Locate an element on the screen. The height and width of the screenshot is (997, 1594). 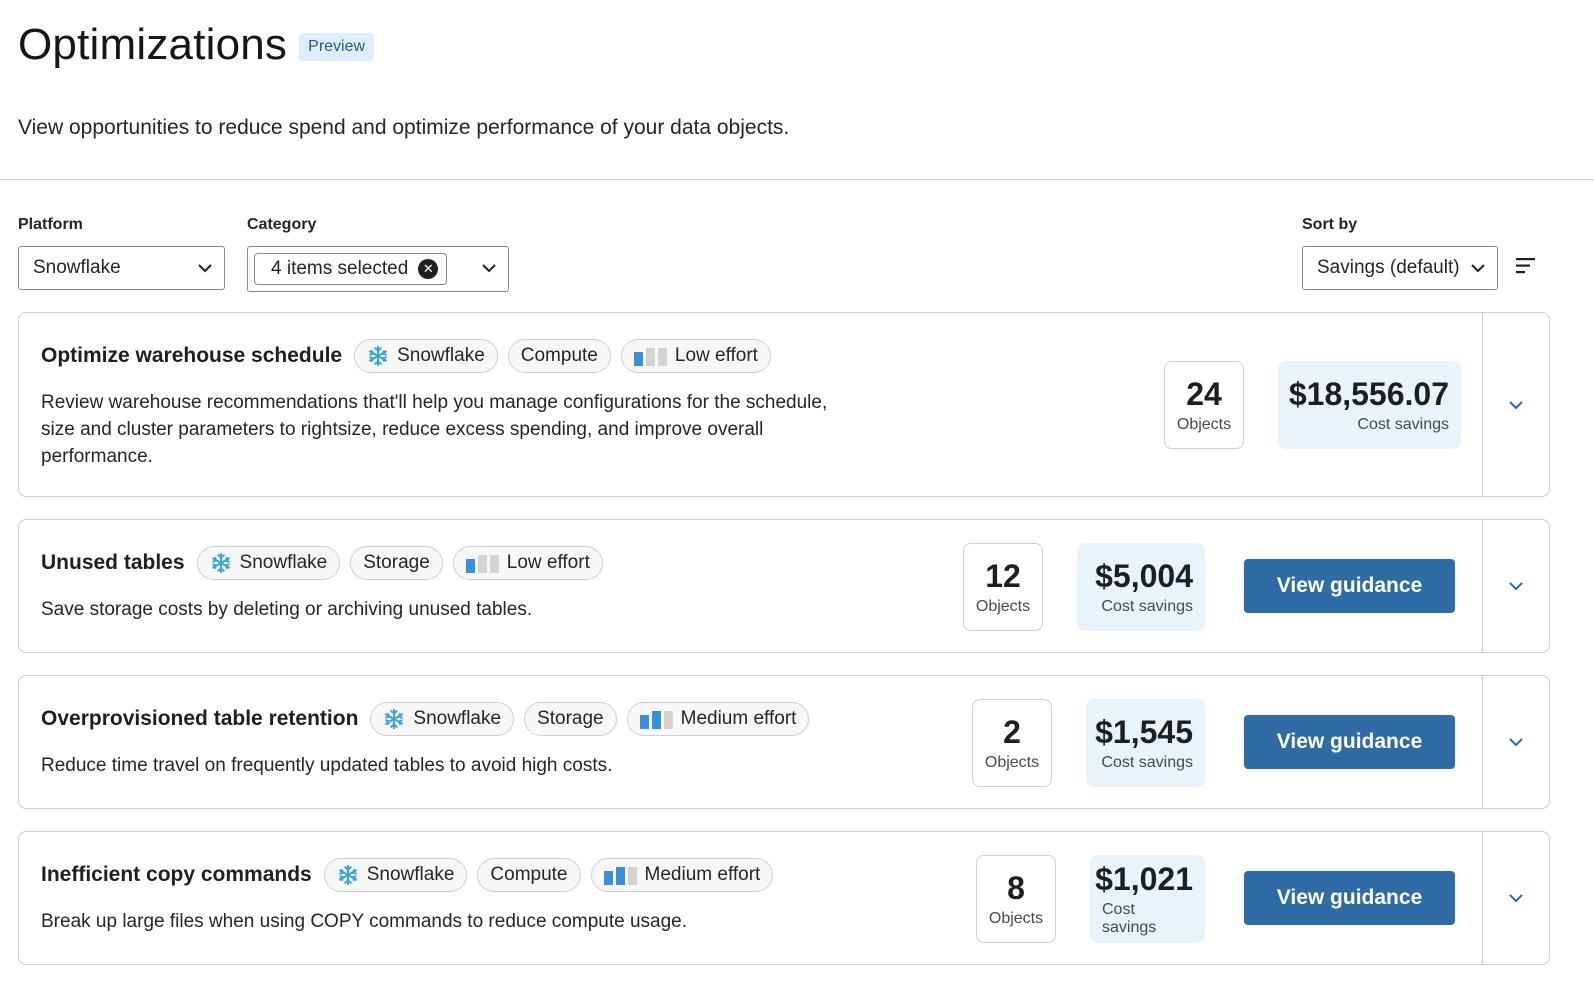
title-row: Optimizations Preview is located at coordinates (797, 45).